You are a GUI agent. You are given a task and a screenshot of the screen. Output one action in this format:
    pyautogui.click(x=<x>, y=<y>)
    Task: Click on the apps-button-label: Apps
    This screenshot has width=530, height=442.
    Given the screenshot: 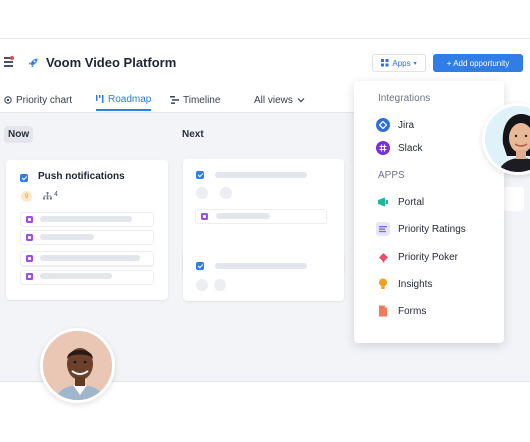 What is the action you would take?
    pyautogui.click(x=401, y=63)
    